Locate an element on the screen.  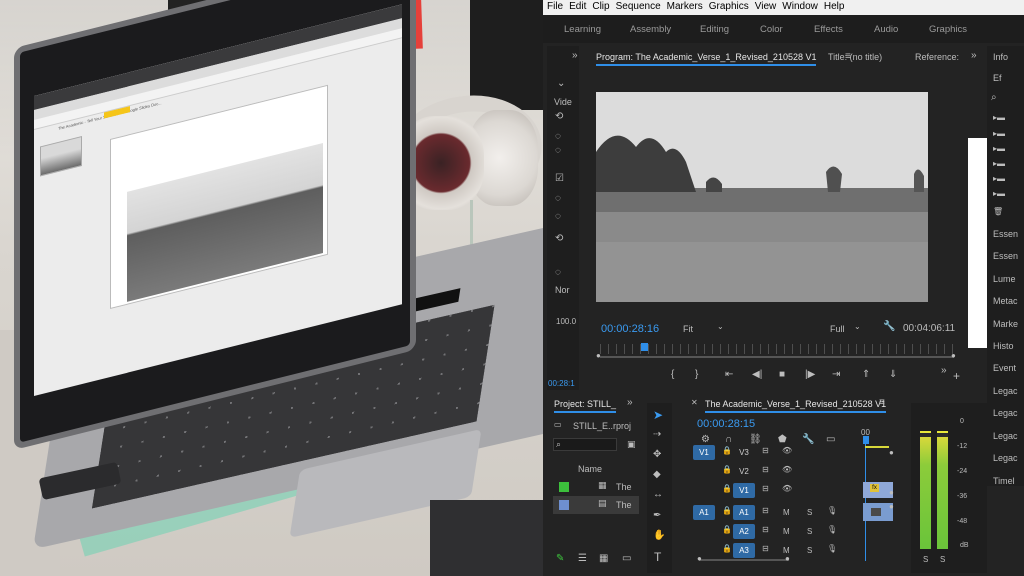
ripple-edit-icon: ✥ is located at coordinates (657, 455).